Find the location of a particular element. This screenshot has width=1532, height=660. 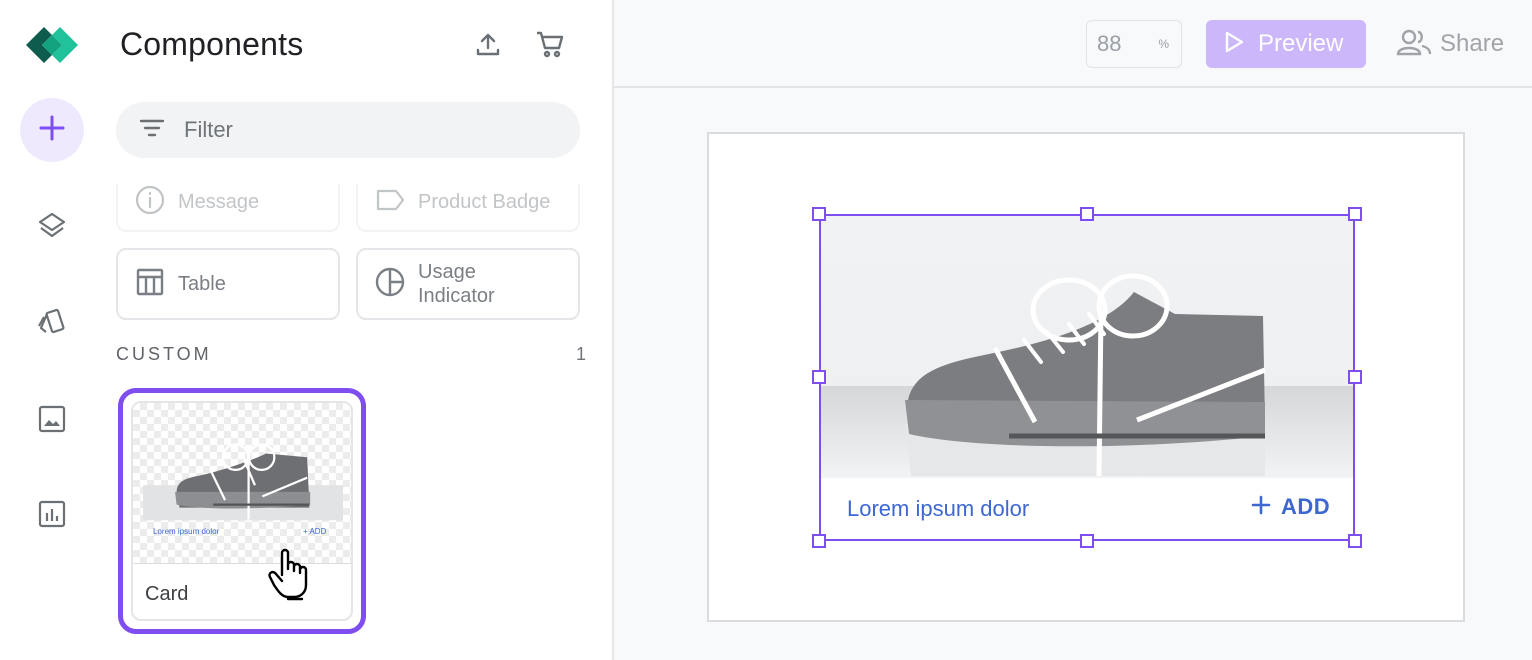

panel-title: Components is located at coordinates (212, 44).